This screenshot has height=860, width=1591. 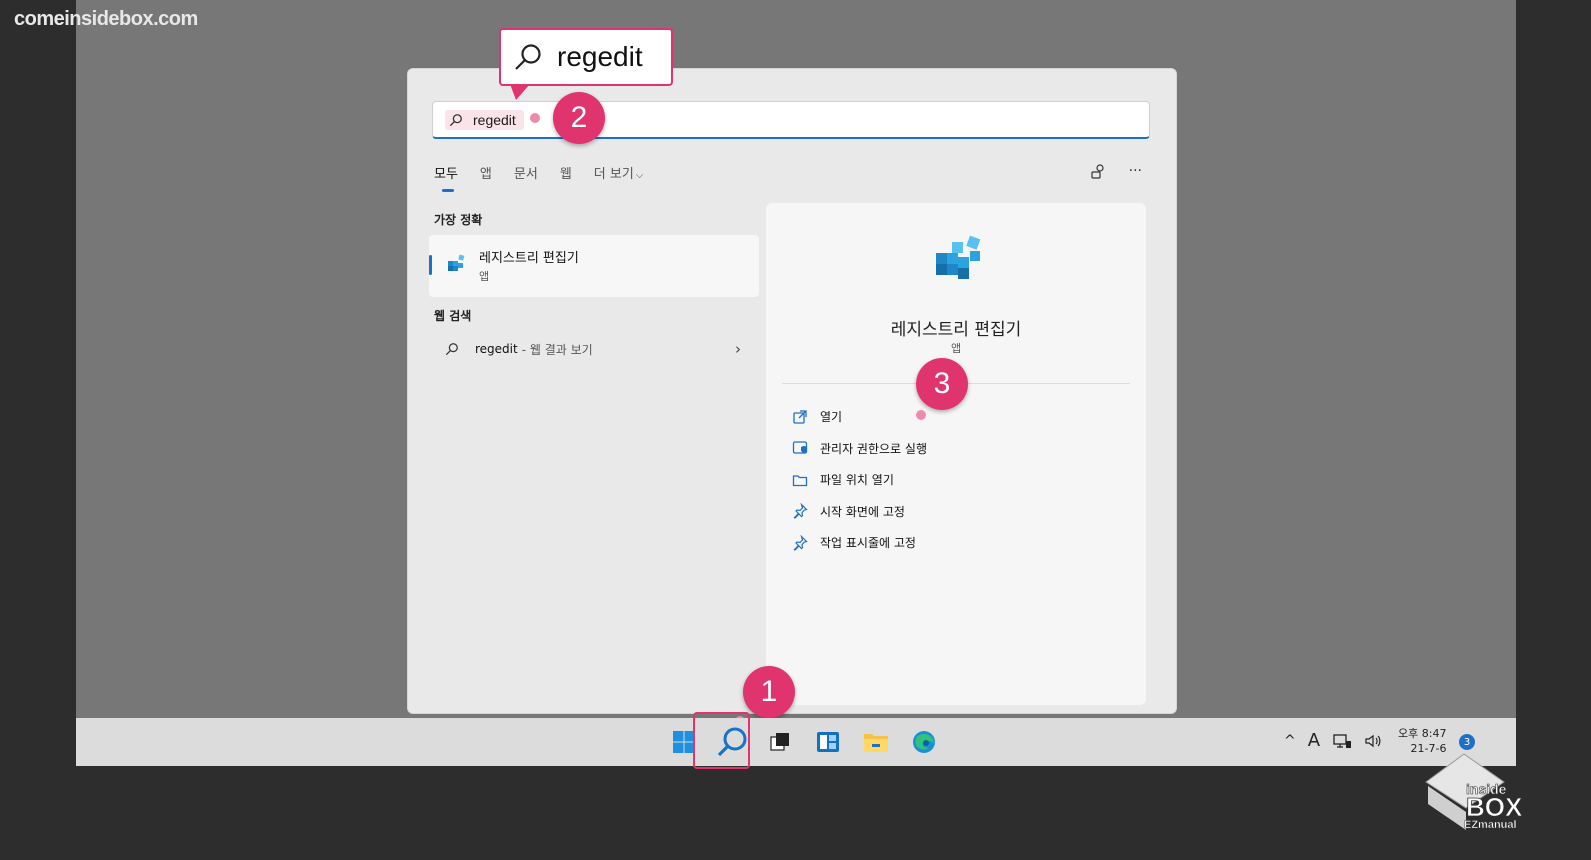 What do you see at coordinates (494, 119) in the screenshot?
I see `search-query-text: regedit` at bounding box center [494, 119].